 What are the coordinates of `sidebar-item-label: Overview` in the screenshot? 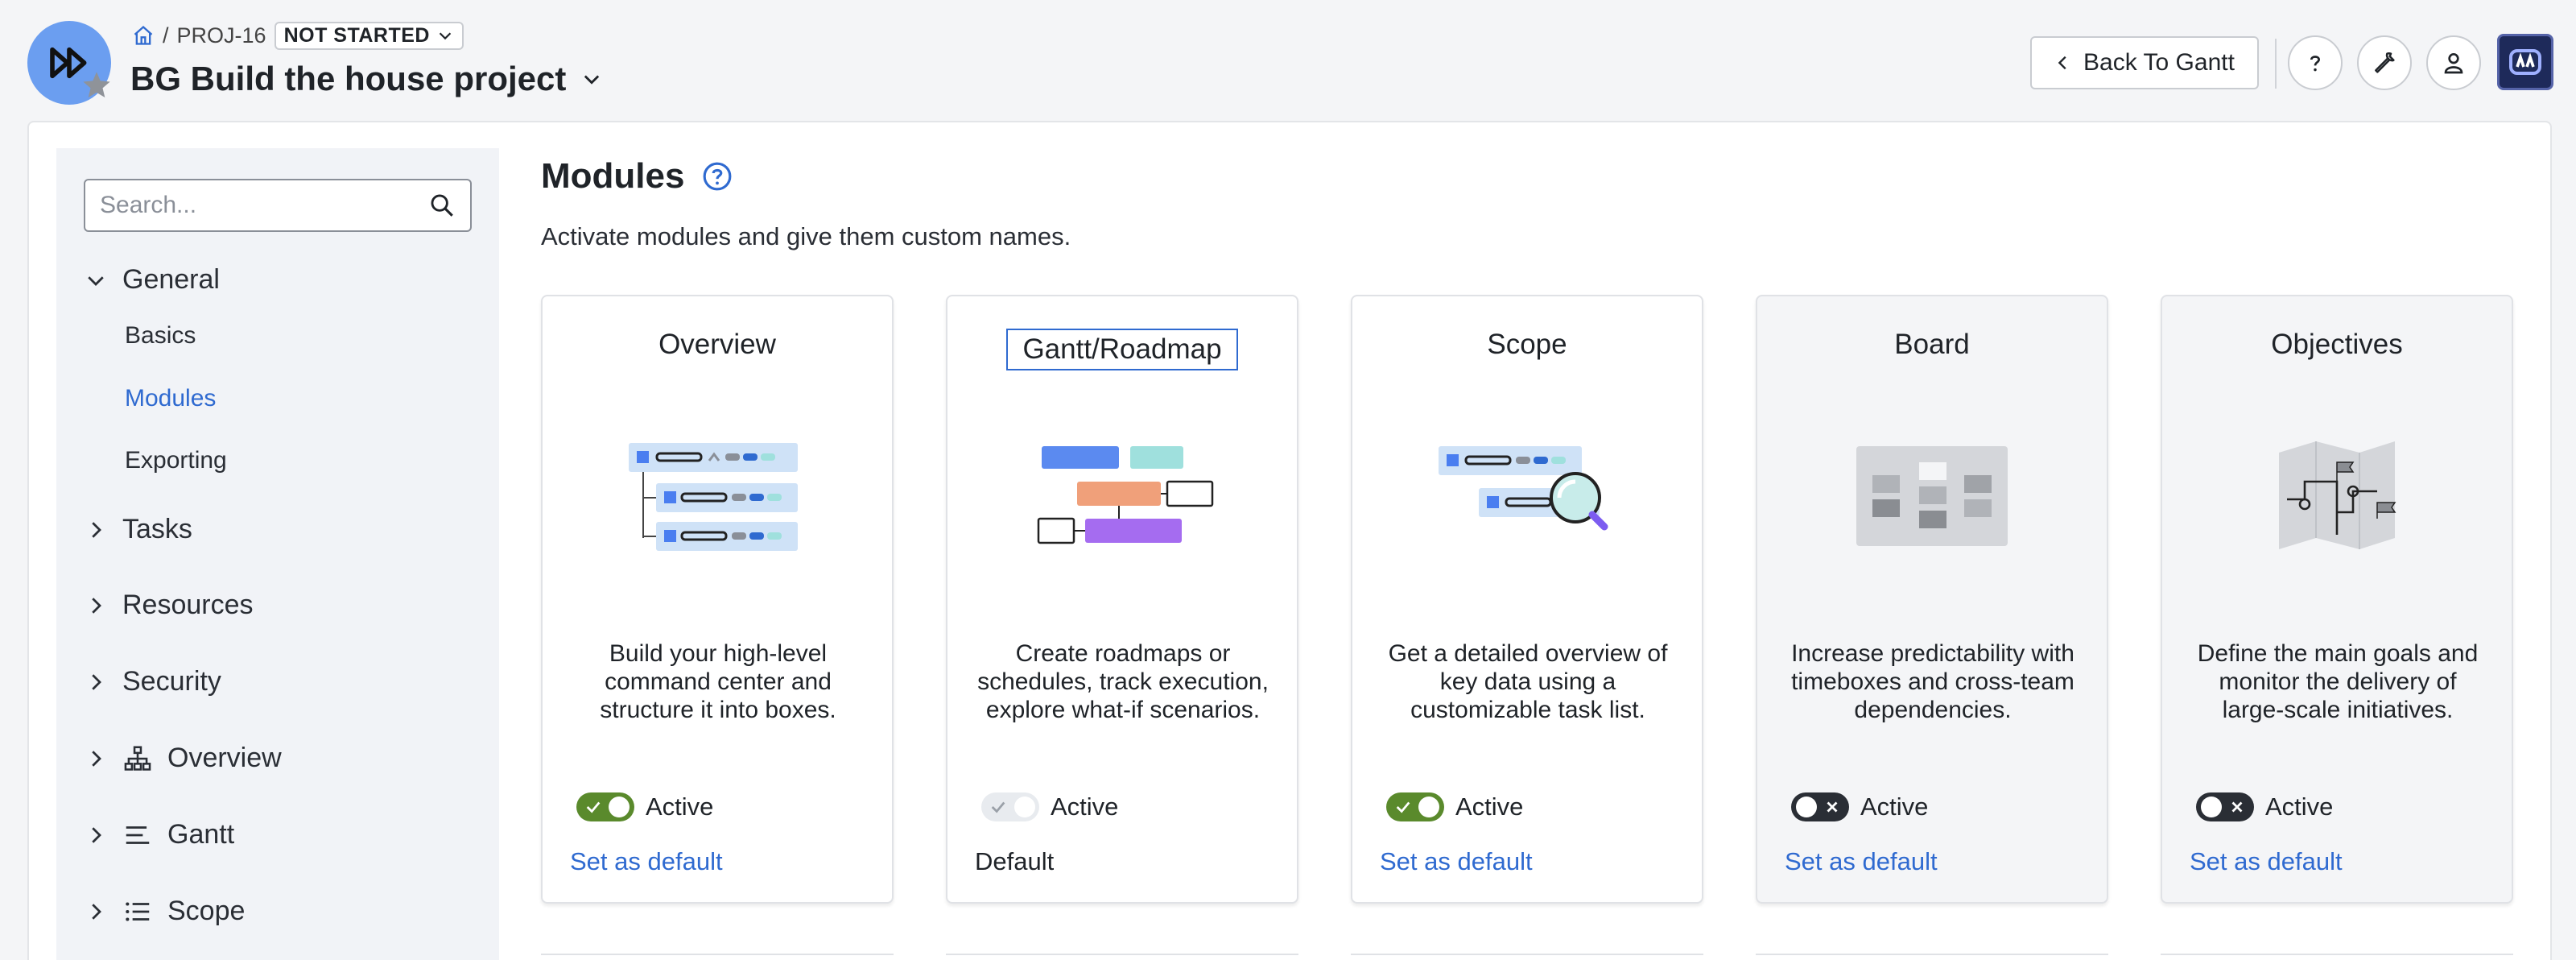 It's located at (224, 758).